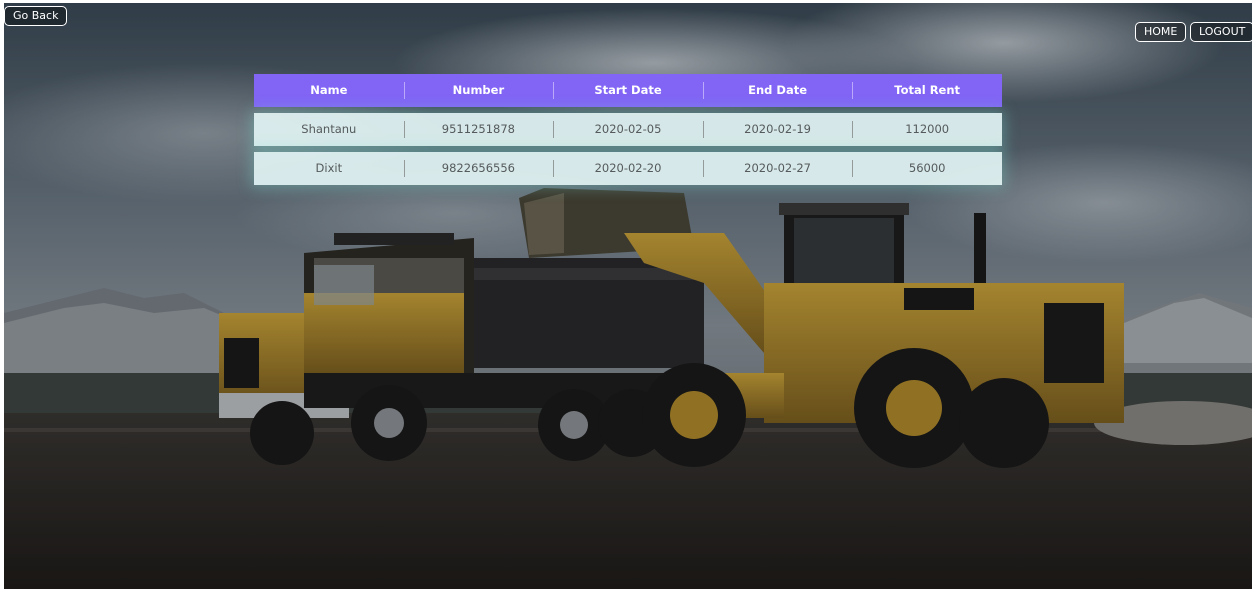 The image size is (1256, 592). I want to click on cell-name: Shantanu, so click(329, 129).